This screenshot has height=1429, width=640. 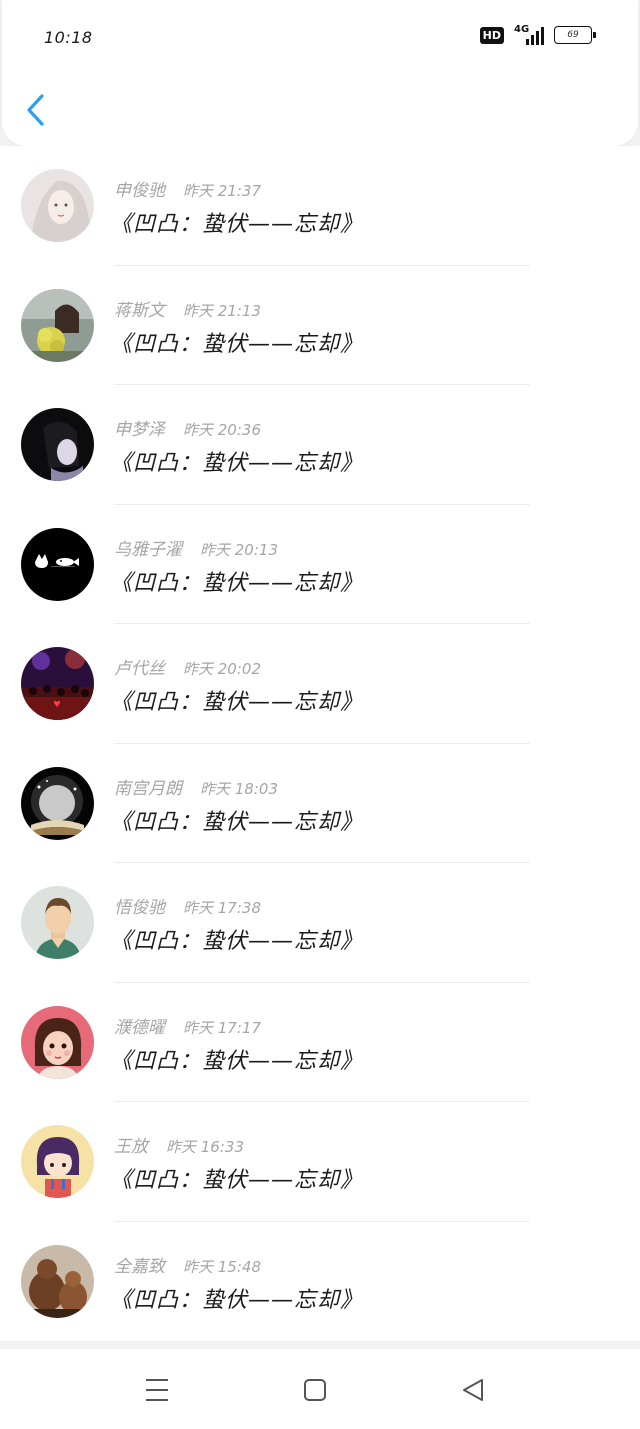 What do you see at coordinates (222, 1027) in the screenshot?
I see `comment-time: 昨天 17:17` at bounding box center [222, 1027].